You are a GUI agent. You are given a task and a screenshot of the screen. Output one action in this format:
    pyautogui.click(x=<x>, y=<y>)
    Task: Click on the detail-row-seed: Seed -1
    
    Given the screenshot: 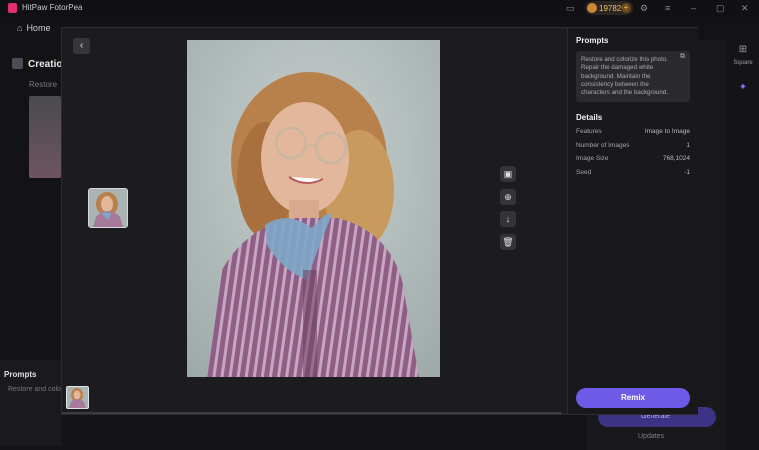 What is the action you would take?
    pyautogui.click(x=633, y=173)
    